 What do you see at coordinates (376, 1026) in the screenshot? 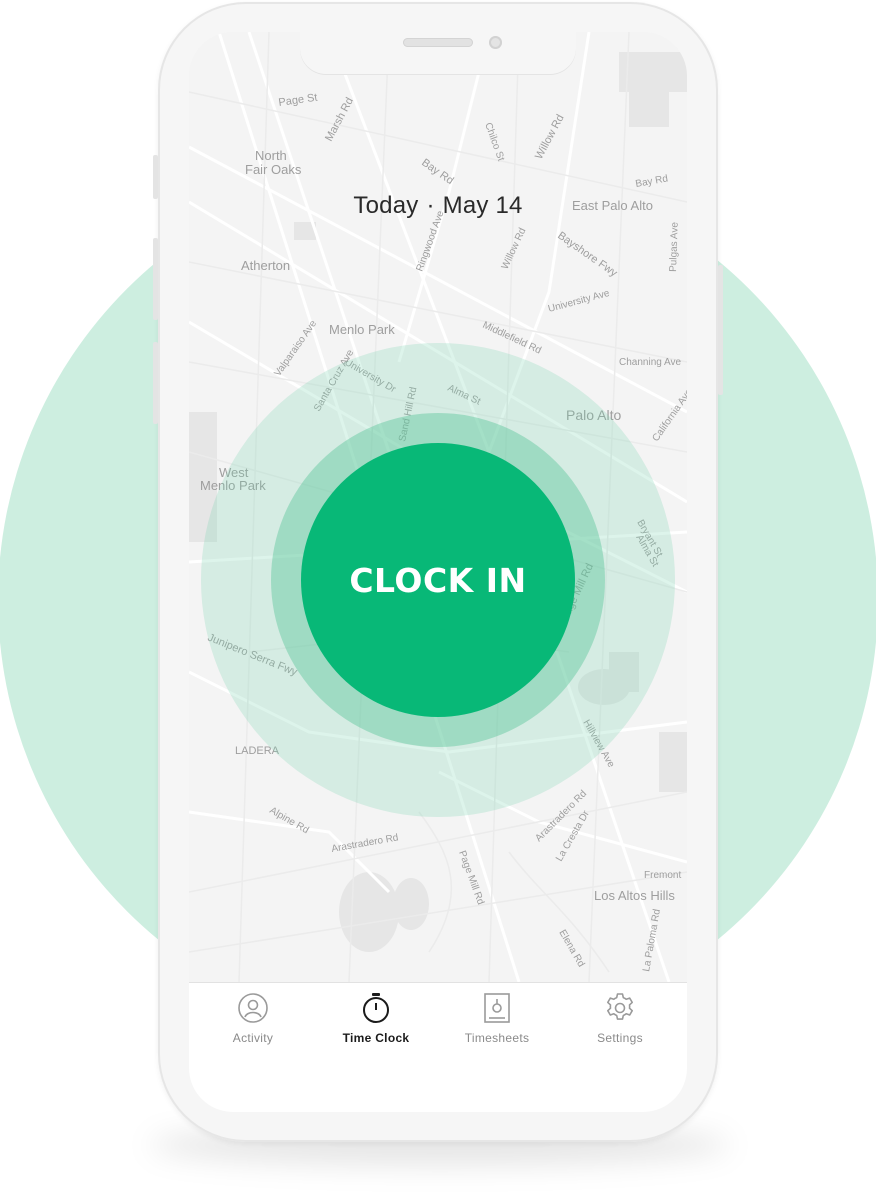
I see `tab-time-clock: Time Clock` at bounding box center [376, 1026].